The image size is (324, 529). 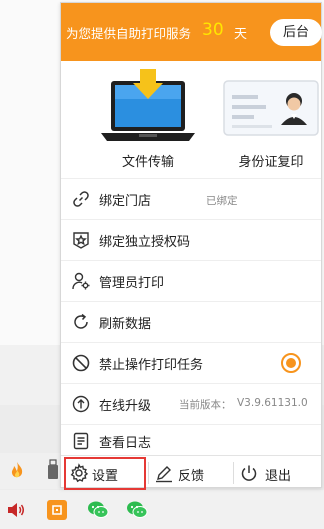 I want to click on prohibit-icon, so click(x=81, y=363).